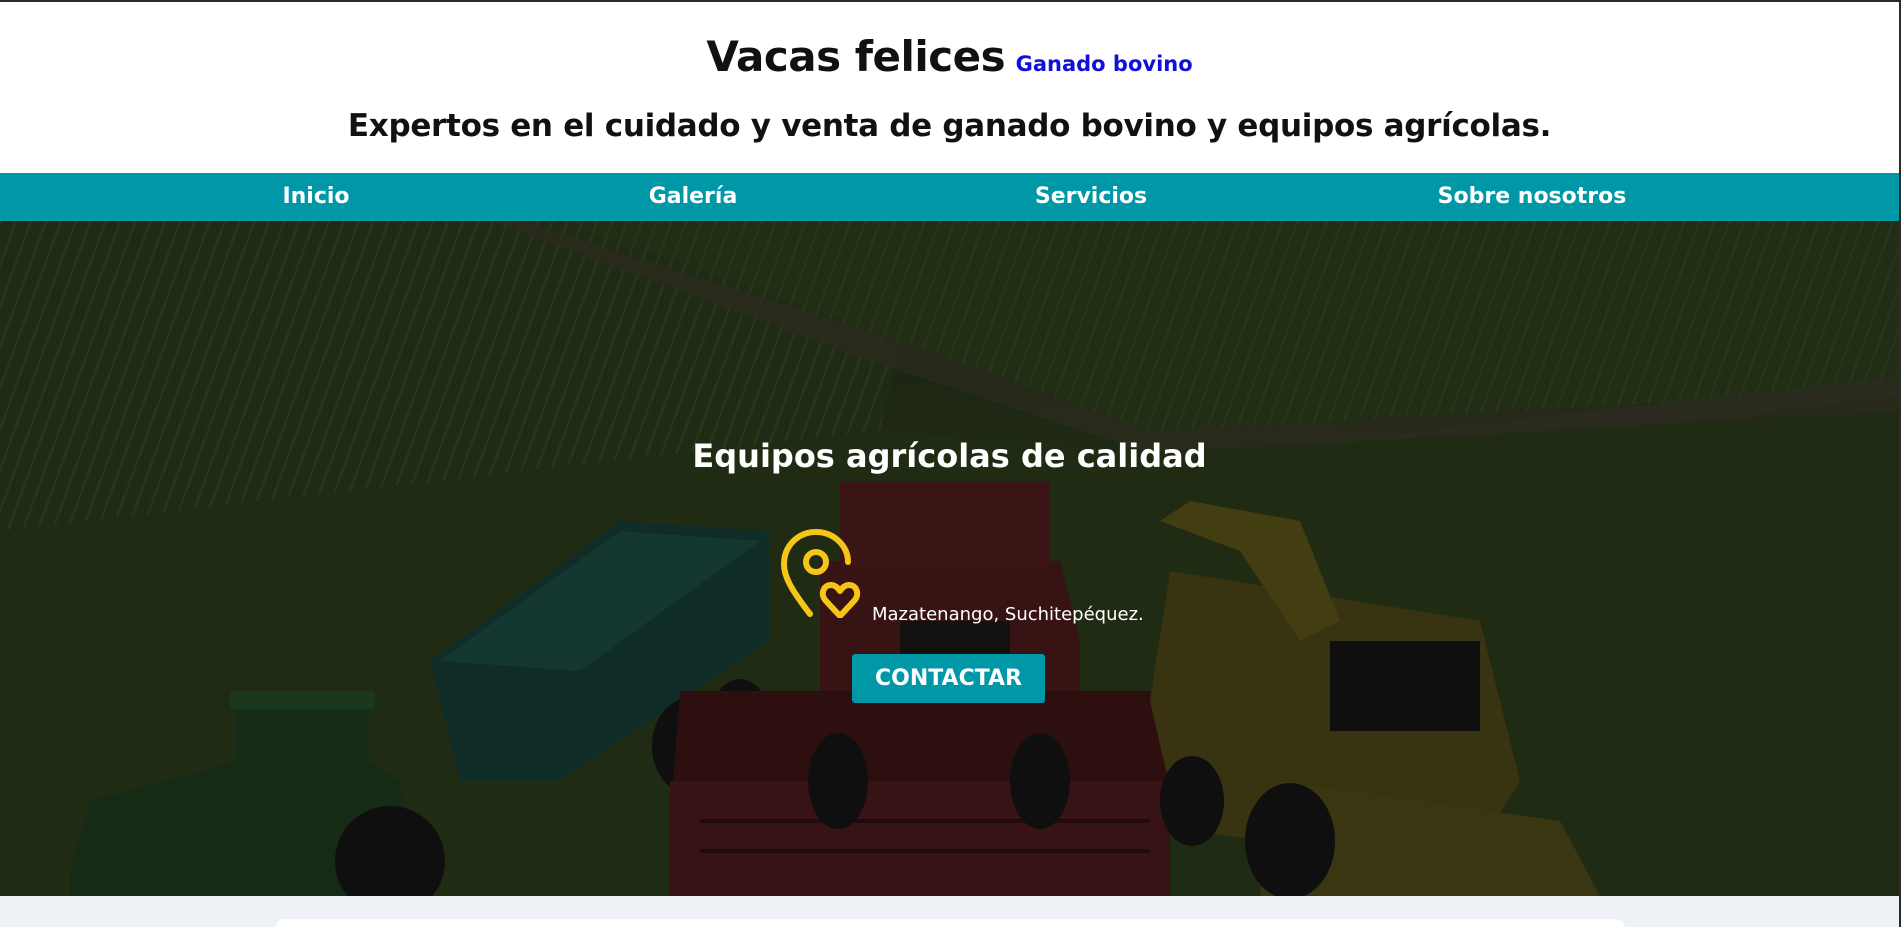  I want to click on main-nav: Inicio Galería Servicios Sobre nosotros, so click(949, 197).